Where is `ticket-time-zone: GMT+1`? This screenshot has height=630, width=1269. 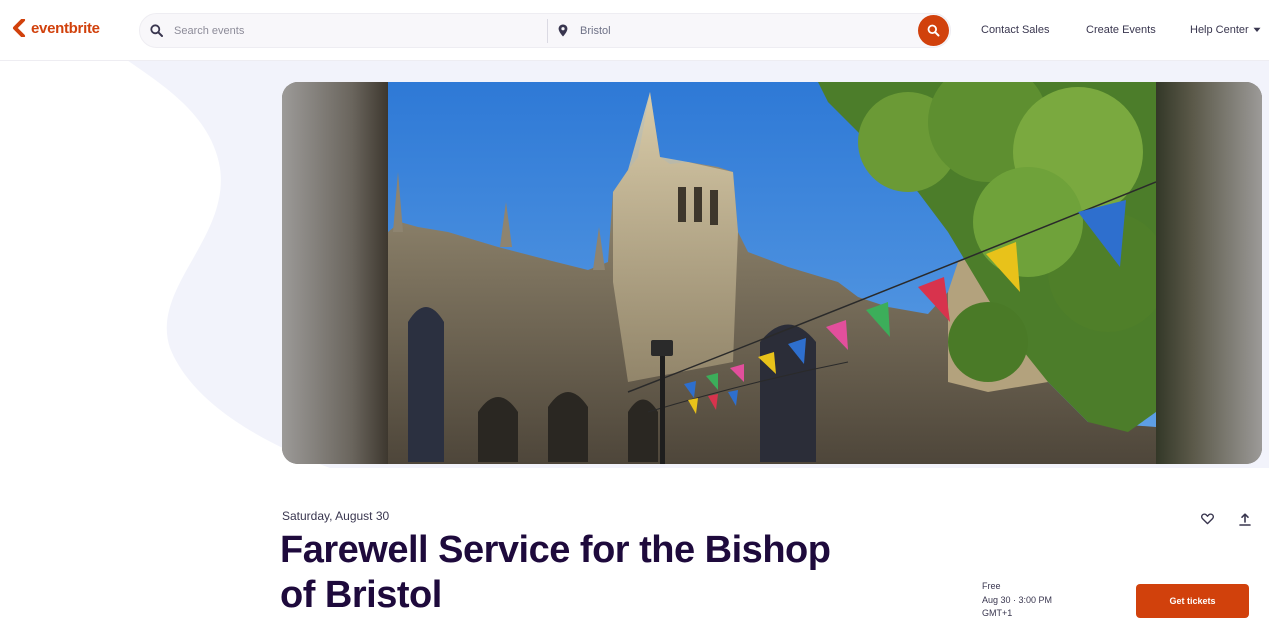
ticket-time-zone: GMT+1 is located at coordinates (997, 613).